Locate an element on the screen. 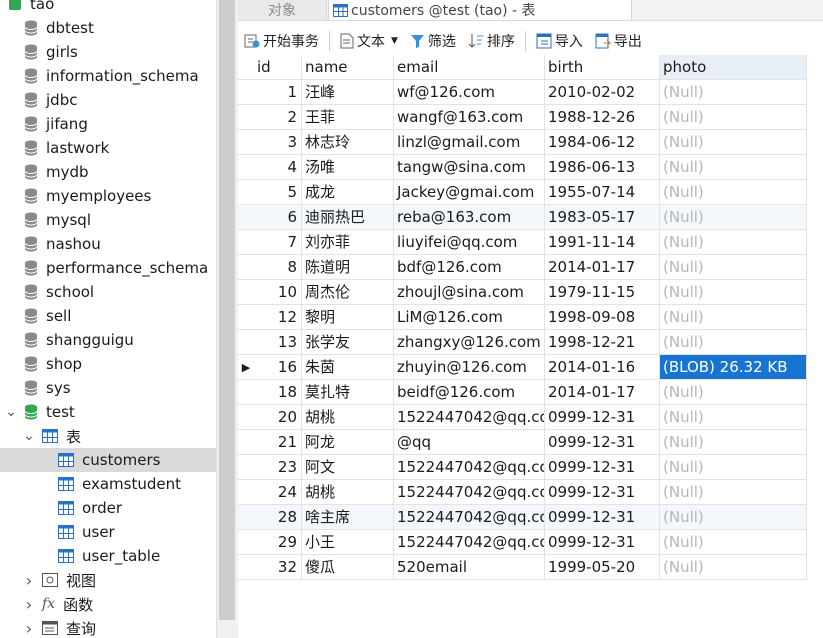 This screenshot has width=823, height=638. tree-item-database: performance_schema is located at coordinates (108, 268).